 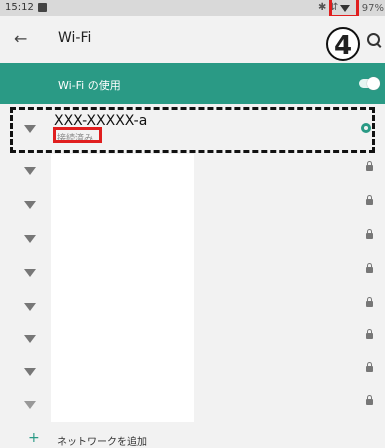 What do you see at coordinates (373, 83) in the screenshot?
I see `toggle-thumb` at bounding box center [373, 83].